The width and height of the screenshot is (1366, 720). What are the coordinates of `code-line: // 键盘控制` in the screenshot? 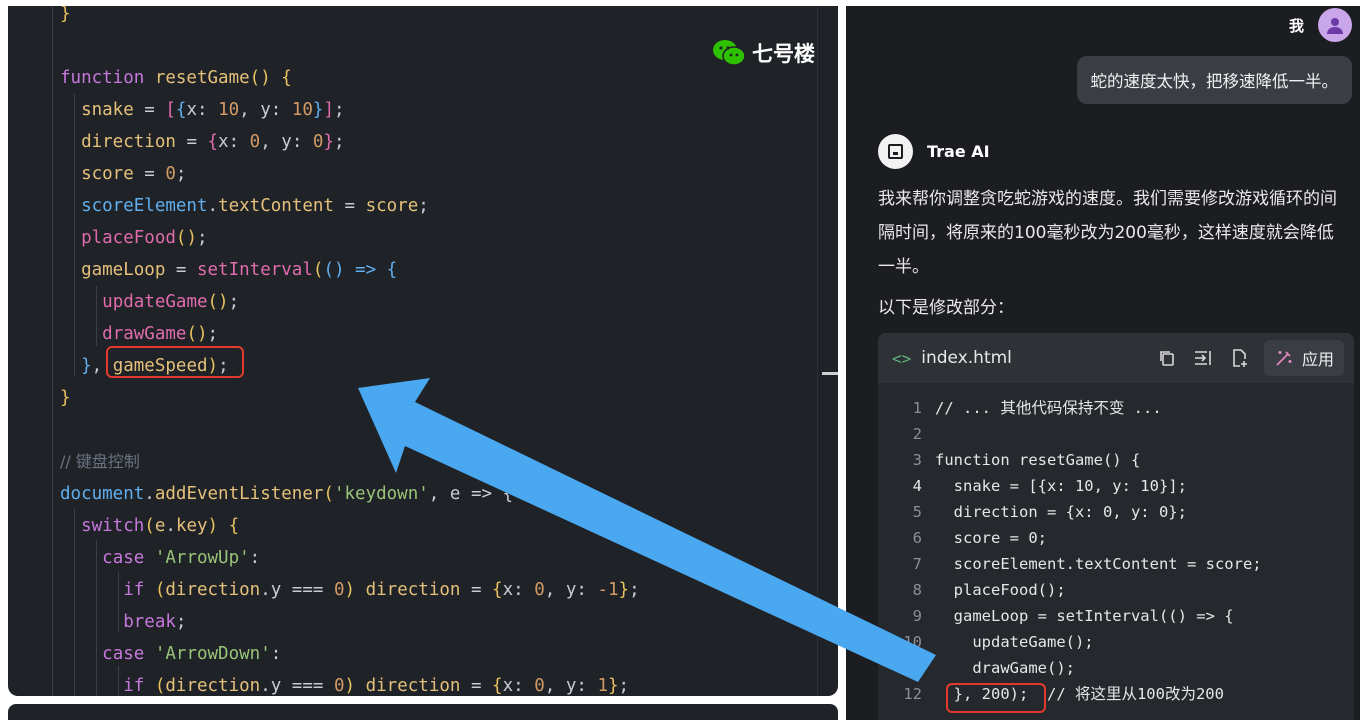 It's located at (100, 462).